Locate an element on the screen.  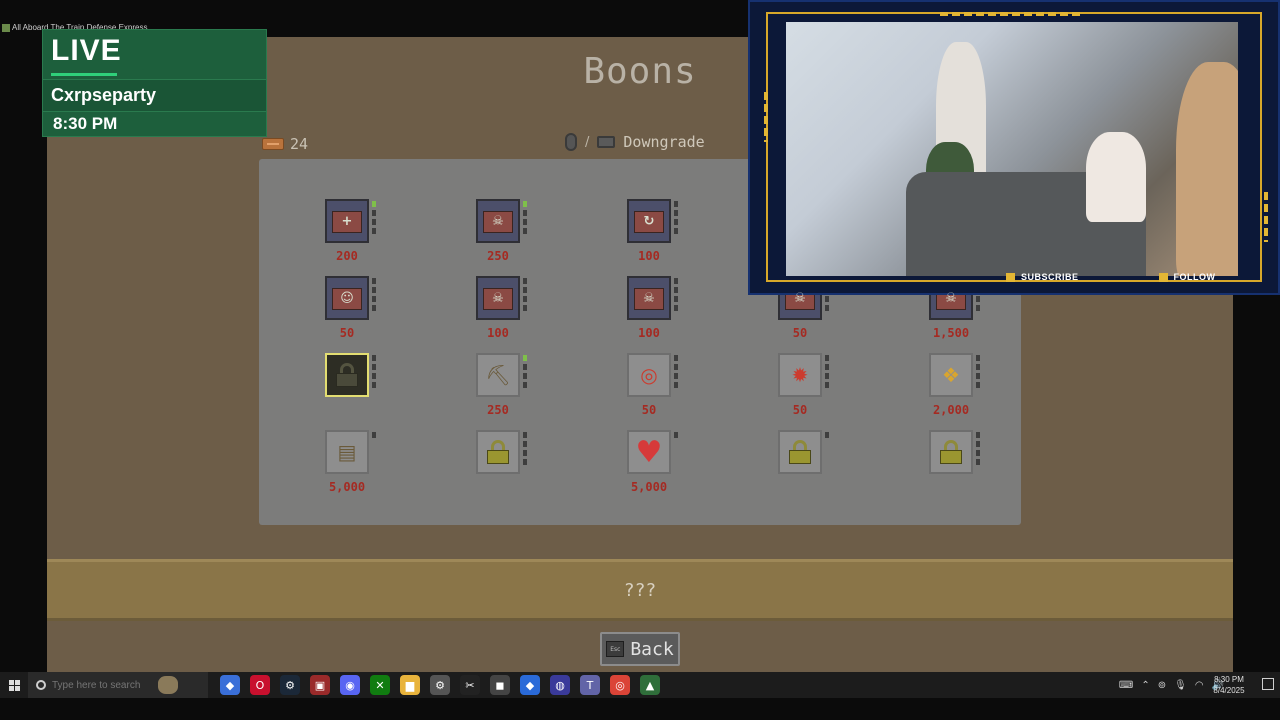
taskbar-apps: ◆ O ⚙ ▣ ◉ ✕ ▆ ⚙ ✂ ◼ ◆ ◍ T ◎ ▲ is located at coordinates (440, 685).